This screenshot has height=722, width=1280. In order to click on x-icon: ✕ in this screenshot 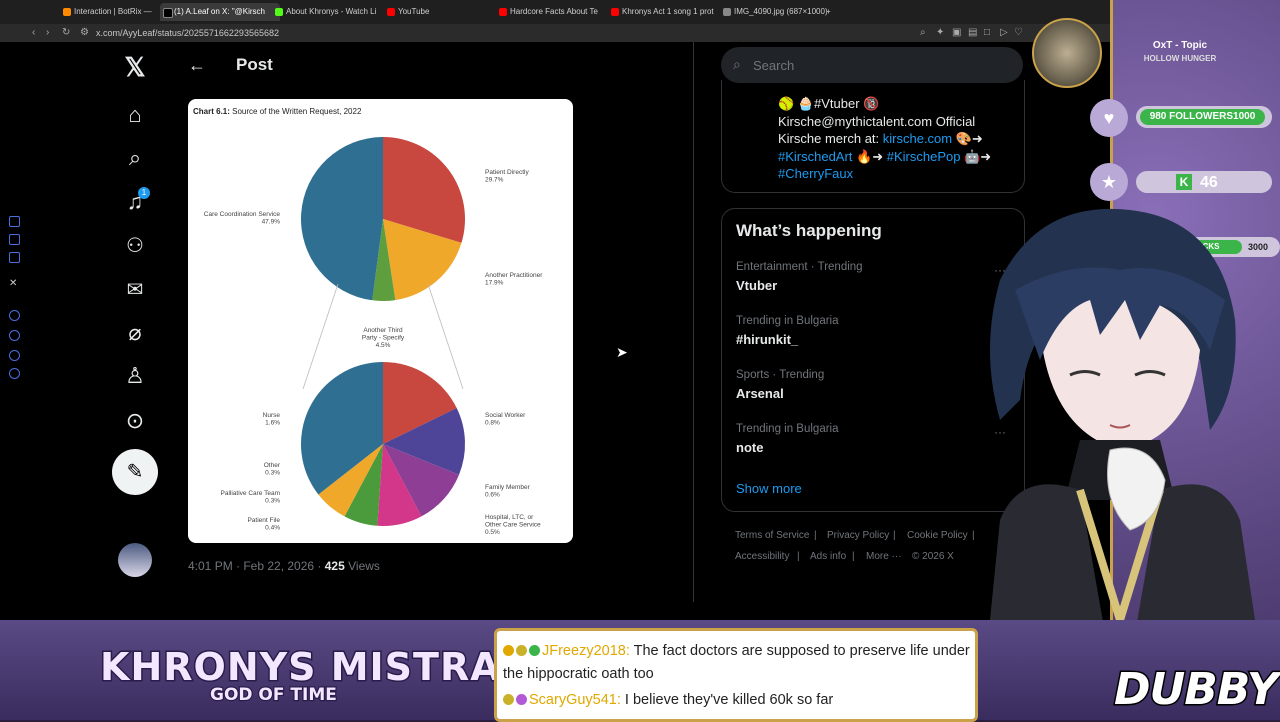, I will do `click(13, 283)`.